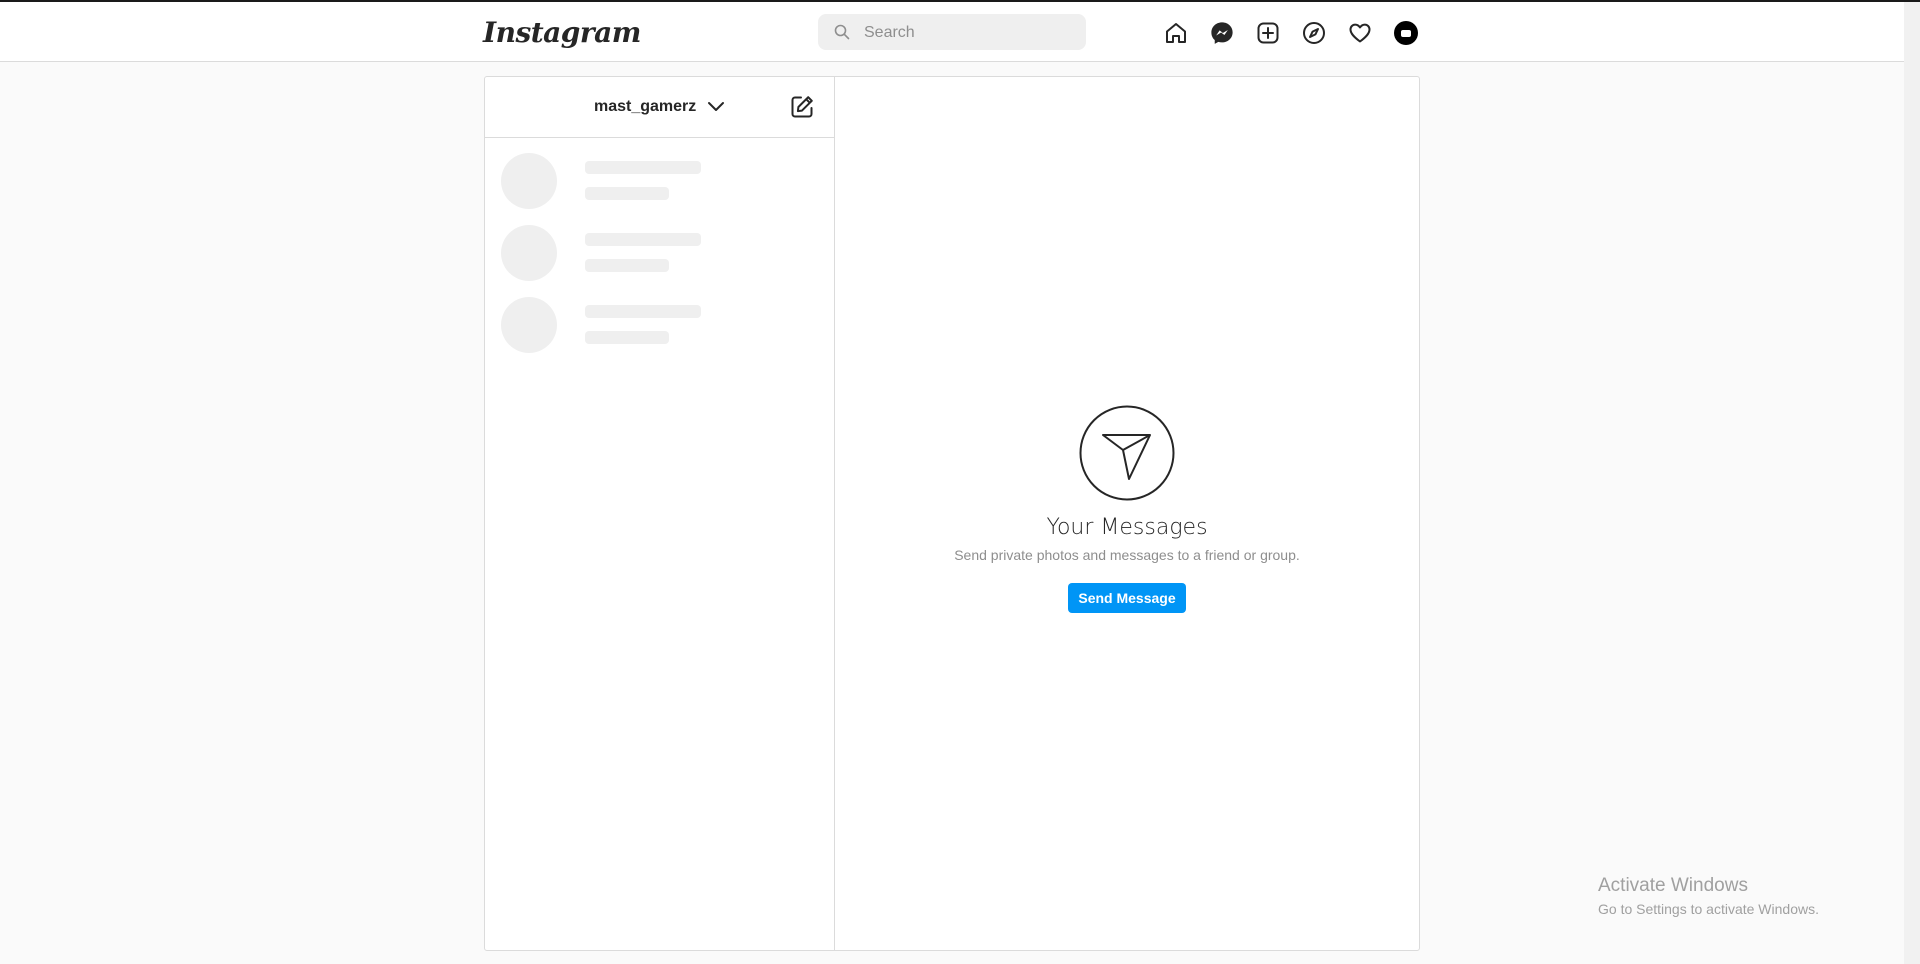 The width and height of the screenshot is (1920, 964). Describe the element at coordinates (842, 32) in the screenshot. I see `search-icon` at that location.